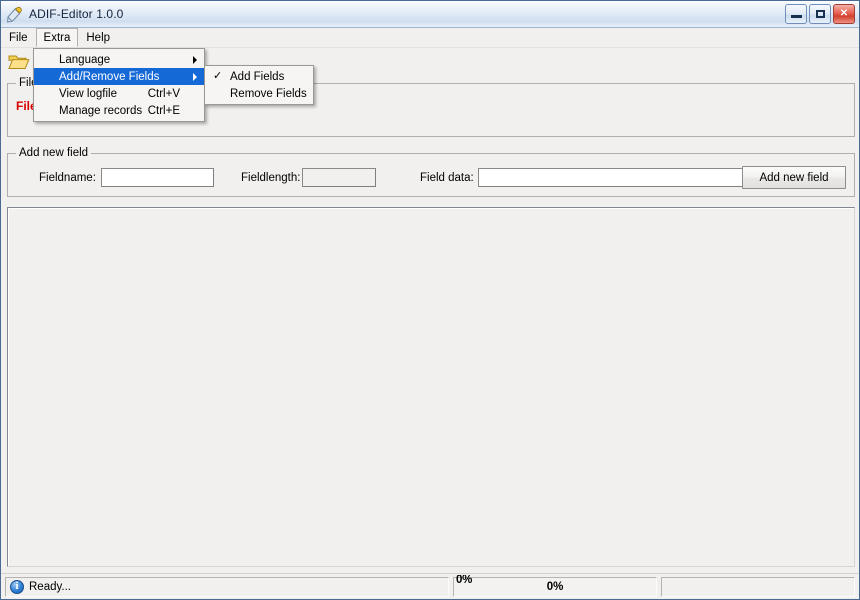 The width and height of the screenshot is (860, 600). I want to click on menu-item-view-logfile: View logfile Ctrl+V, so click(119, 93).